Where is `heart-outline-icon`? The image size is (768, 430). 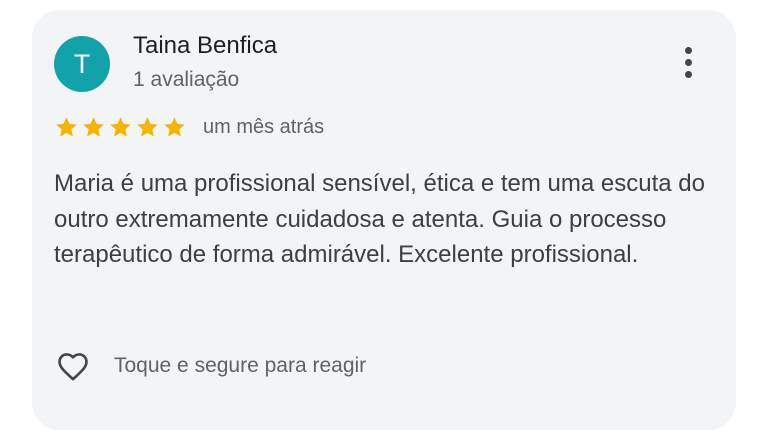
heart-outline-icon is located at coordinates (73, 367).